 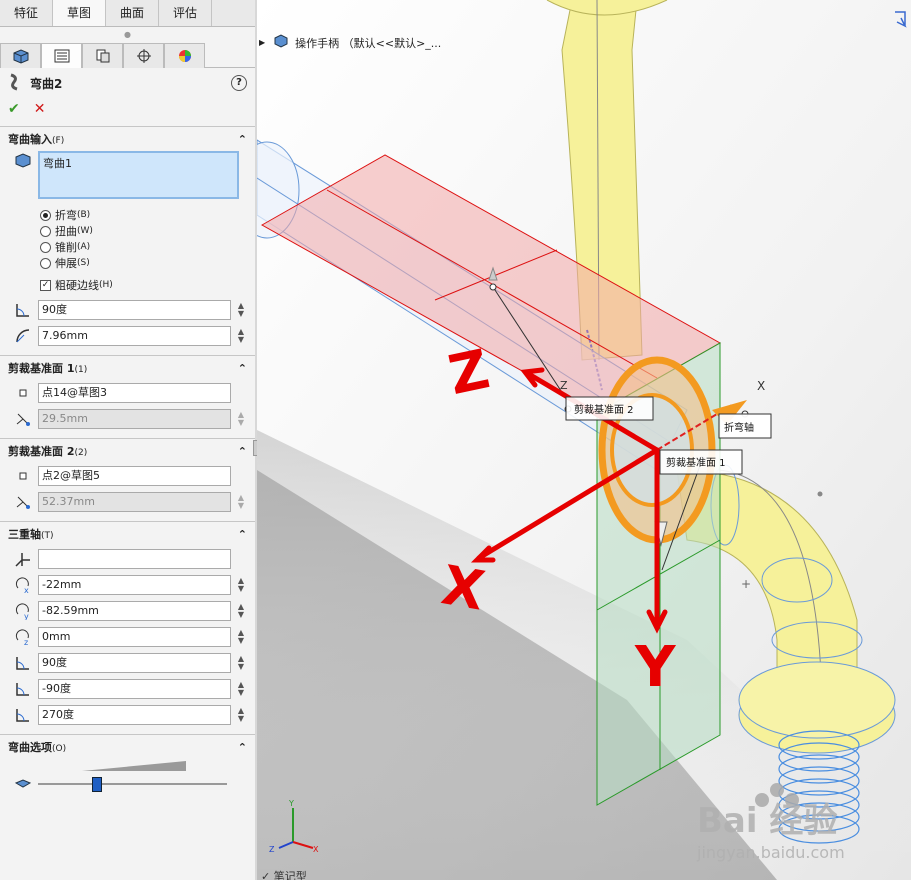 What do you see at coordinates (23, 419) in the screenshot?
I see `distance-icon` at bounding box center [23, 419].